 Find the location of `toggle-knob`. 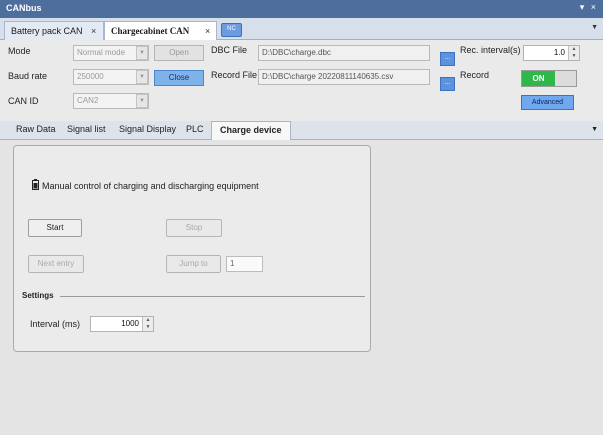

toggle-knob is located at coordinates (565, 78).